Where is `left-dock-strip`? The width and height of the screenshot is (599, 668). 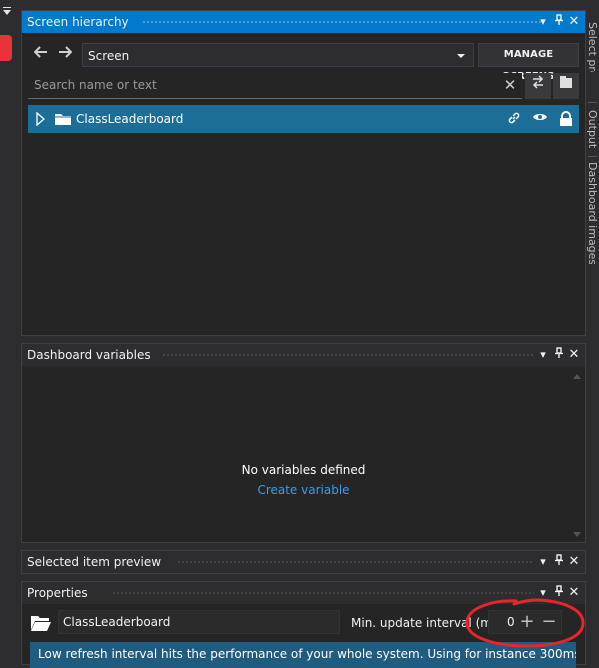
left-dock-strip is located at coordinates (10, 332).